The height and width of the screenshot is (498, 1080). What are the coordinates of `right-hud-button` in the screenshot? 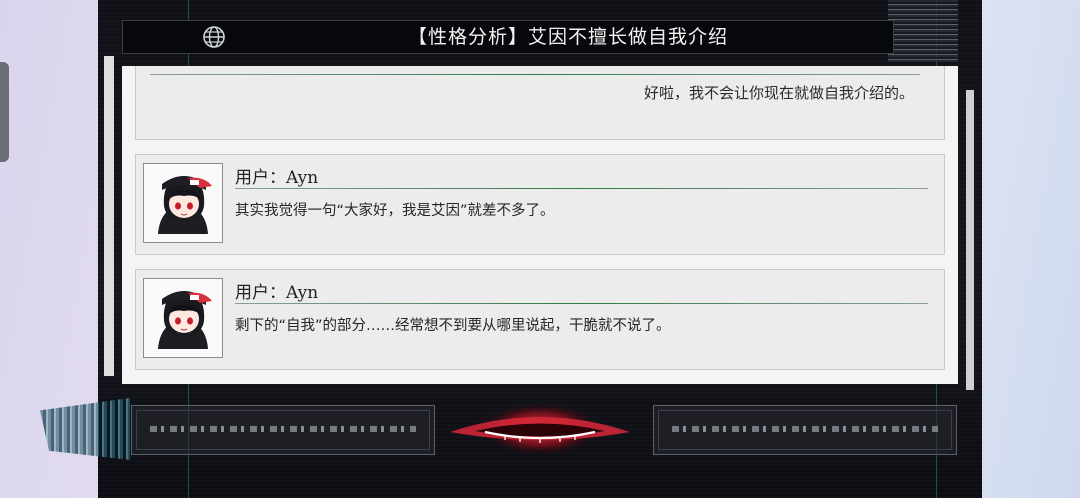 It's located at (805, 430).